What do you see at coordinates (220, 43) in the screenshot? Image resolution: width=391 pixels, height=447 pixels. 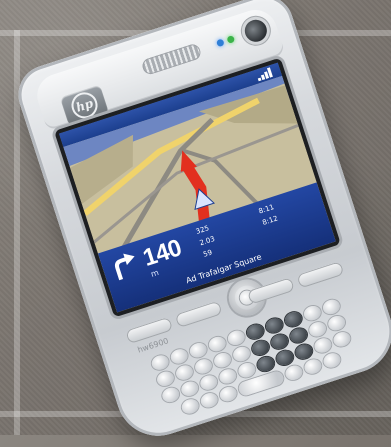 I see `bluetooth-led` at bounding box center [220, 43].